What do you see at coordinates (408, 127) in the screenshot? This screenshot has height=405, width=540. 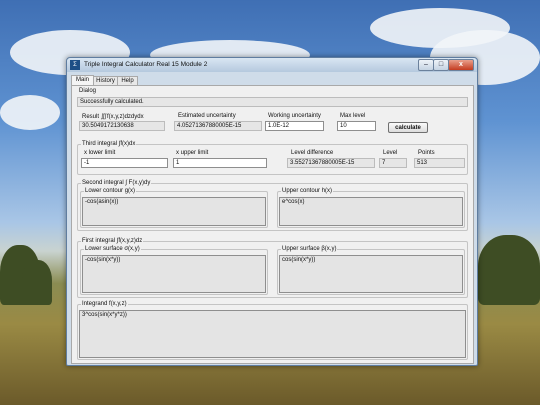 I see `calculate-button: calculate` at bounding box center [408, 127].